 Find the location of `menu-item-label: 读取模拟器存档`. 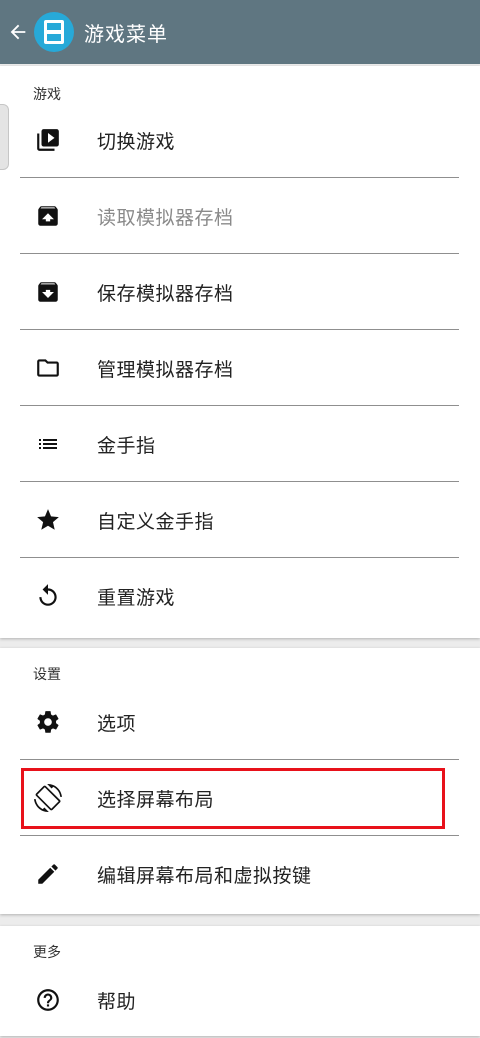

menu-item-label: 读取模拟器存档 is located at coordinates (165, 217).